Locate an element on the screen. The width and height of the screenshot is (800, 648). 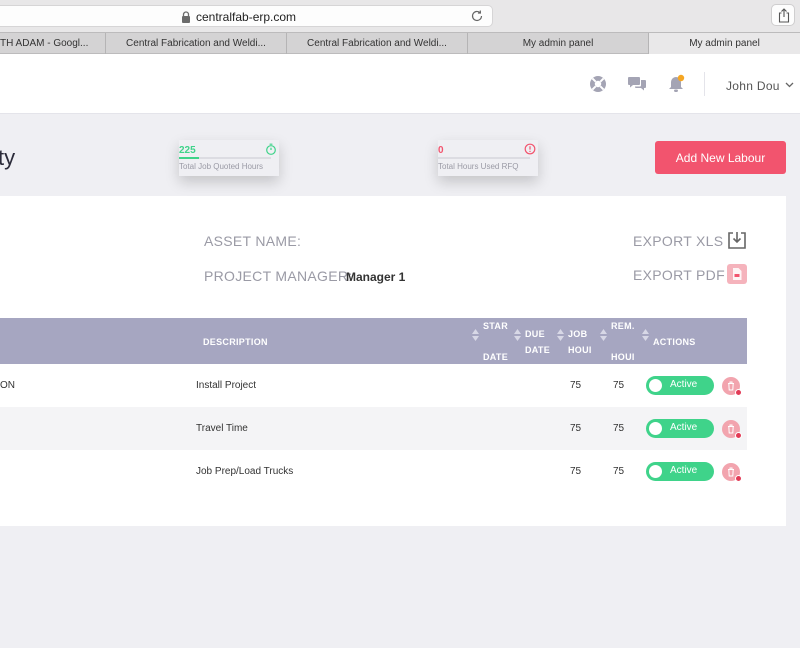
project-manager-value: Manager 1 is located at coordinates (376, 277).